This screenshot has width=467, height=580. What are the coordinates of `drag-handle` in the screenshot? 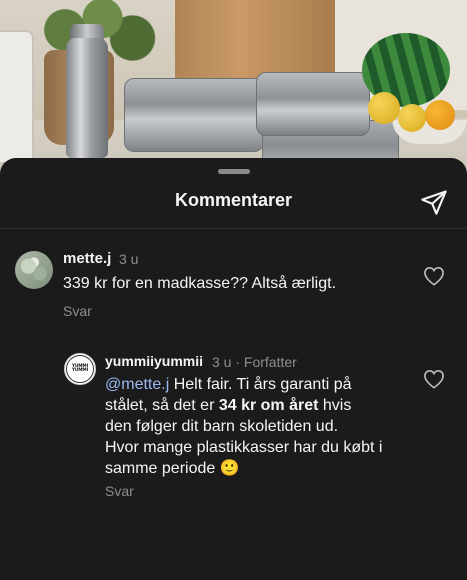 It's located at (234, 171).